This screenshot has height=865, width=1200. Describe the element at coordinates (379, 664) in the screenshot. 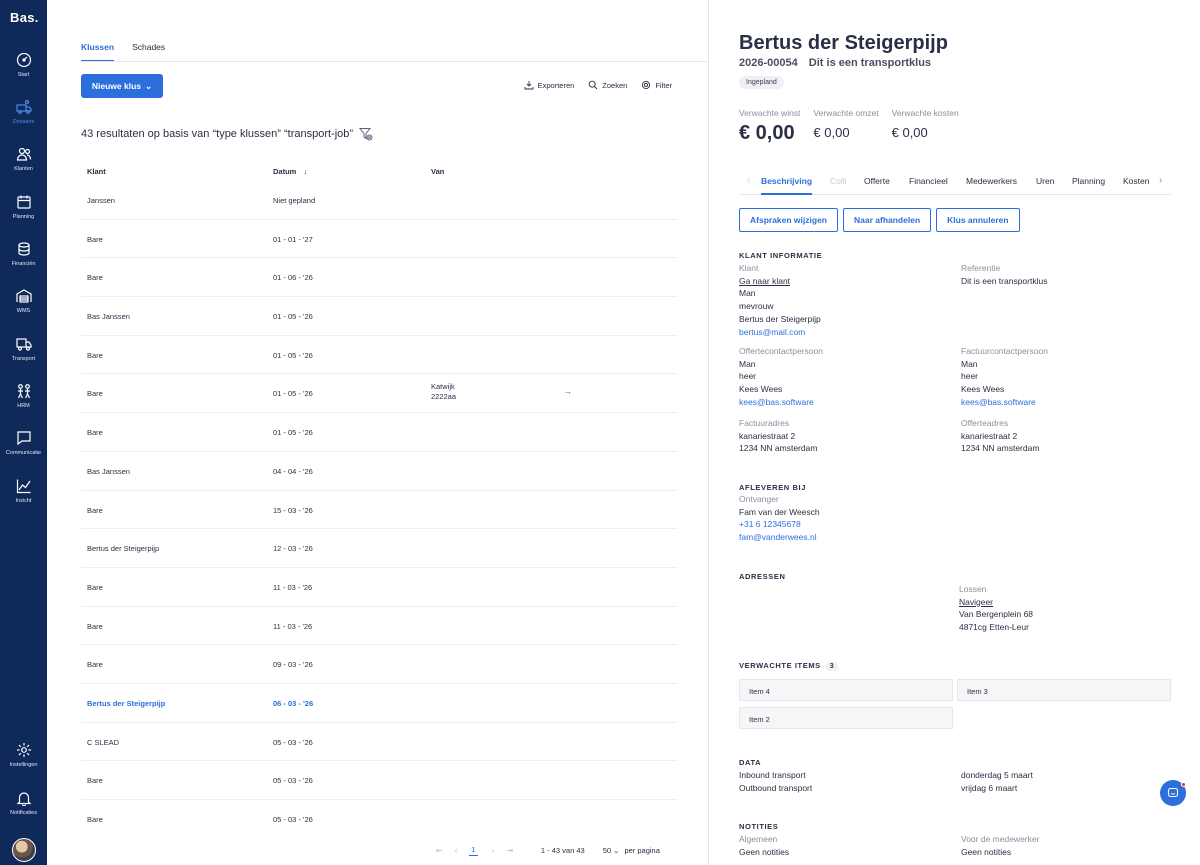

I see `table-row: Bare 09 - 03 - '26` at that location.